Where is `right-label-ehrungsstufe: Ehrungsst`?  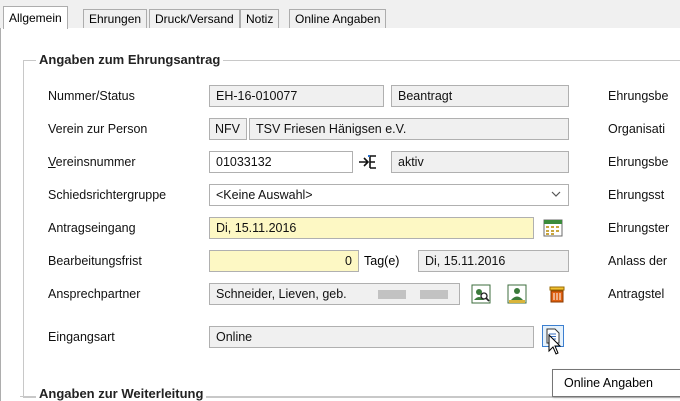
right-label-ehrungsstufe: Ehrungsst is located at coordinates (636, 195).